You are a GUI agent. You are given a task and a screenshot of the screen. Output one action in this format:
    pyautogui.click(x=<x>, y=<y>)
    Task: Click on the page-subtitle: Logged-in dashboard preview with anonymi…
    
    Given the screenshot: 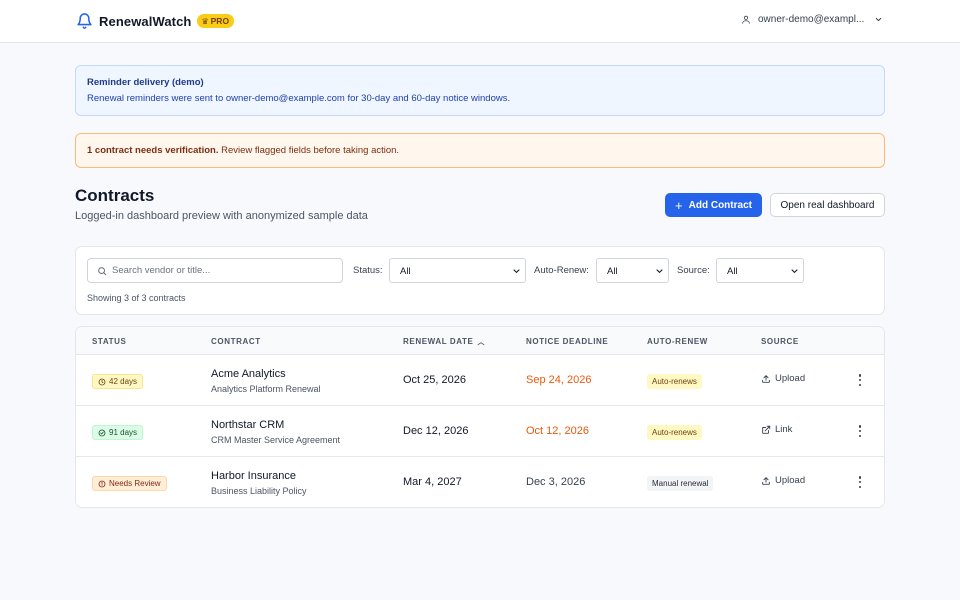 What is the action you would take?
    pyautogui.click(x=221, y=216)
    